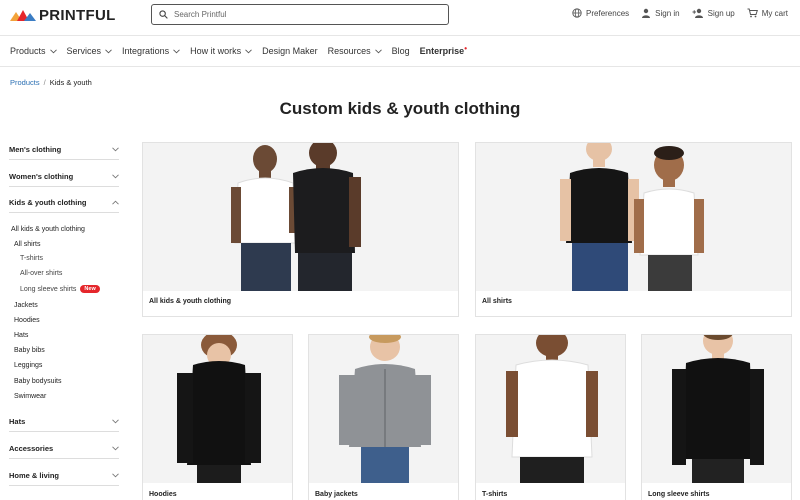 The image size is (800, 500). Describe the element at coordinates (721, 13) in the screenshot. I see `sign-up-label: Sign up` at that location.